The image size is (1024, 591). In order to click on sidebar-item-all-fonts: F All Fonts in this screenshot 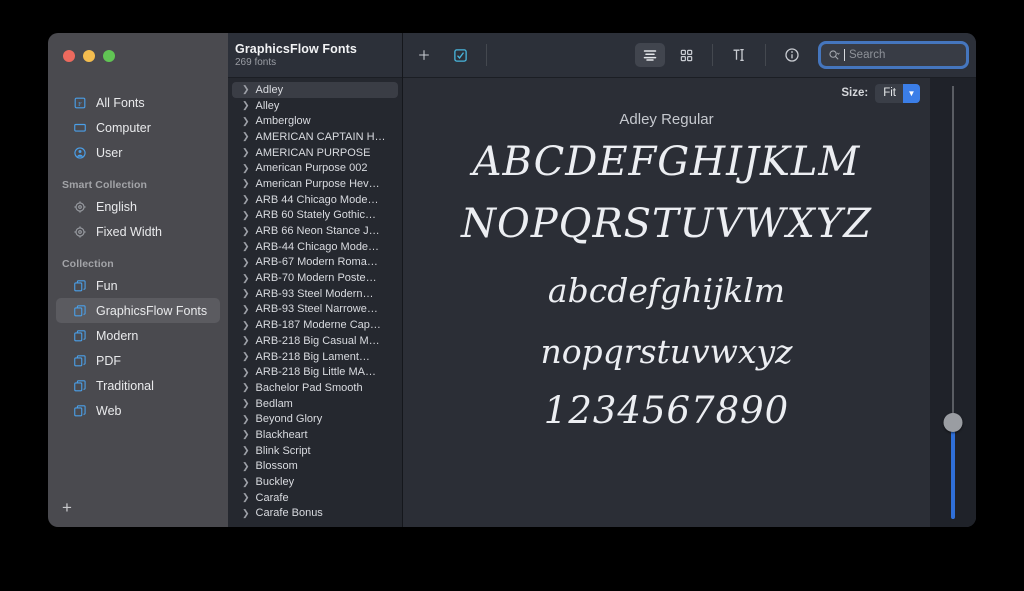, I will do `click(138, 102)`.